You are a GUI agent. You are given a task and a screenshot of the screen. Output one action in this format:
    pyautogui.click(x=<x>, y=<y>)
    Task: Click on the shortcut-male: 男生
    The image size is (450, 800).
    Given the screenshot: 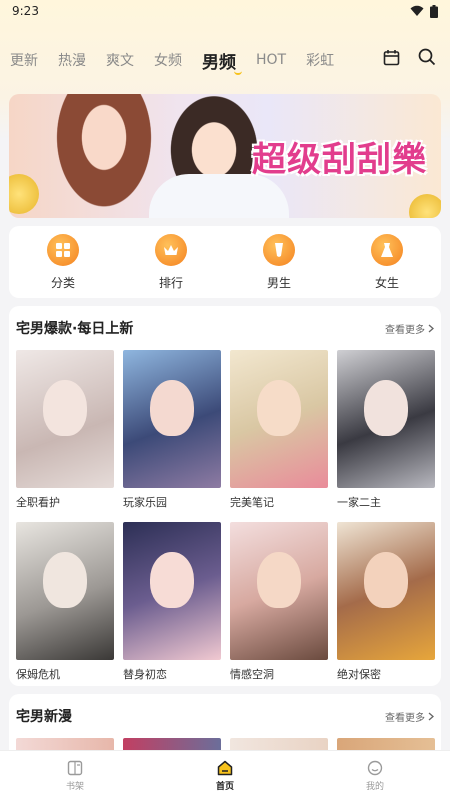 What is the action you would take?
    pyautogui.click(x=279, y=262)
    